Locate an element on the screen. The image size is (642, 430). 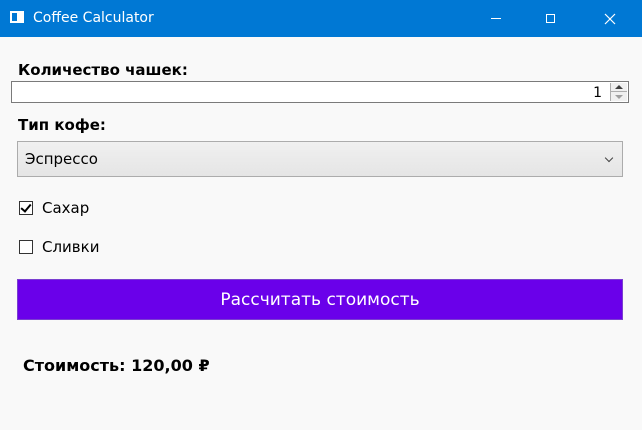
calculate-button: Рассчитать стоимость is located at coordinates (320, 299).